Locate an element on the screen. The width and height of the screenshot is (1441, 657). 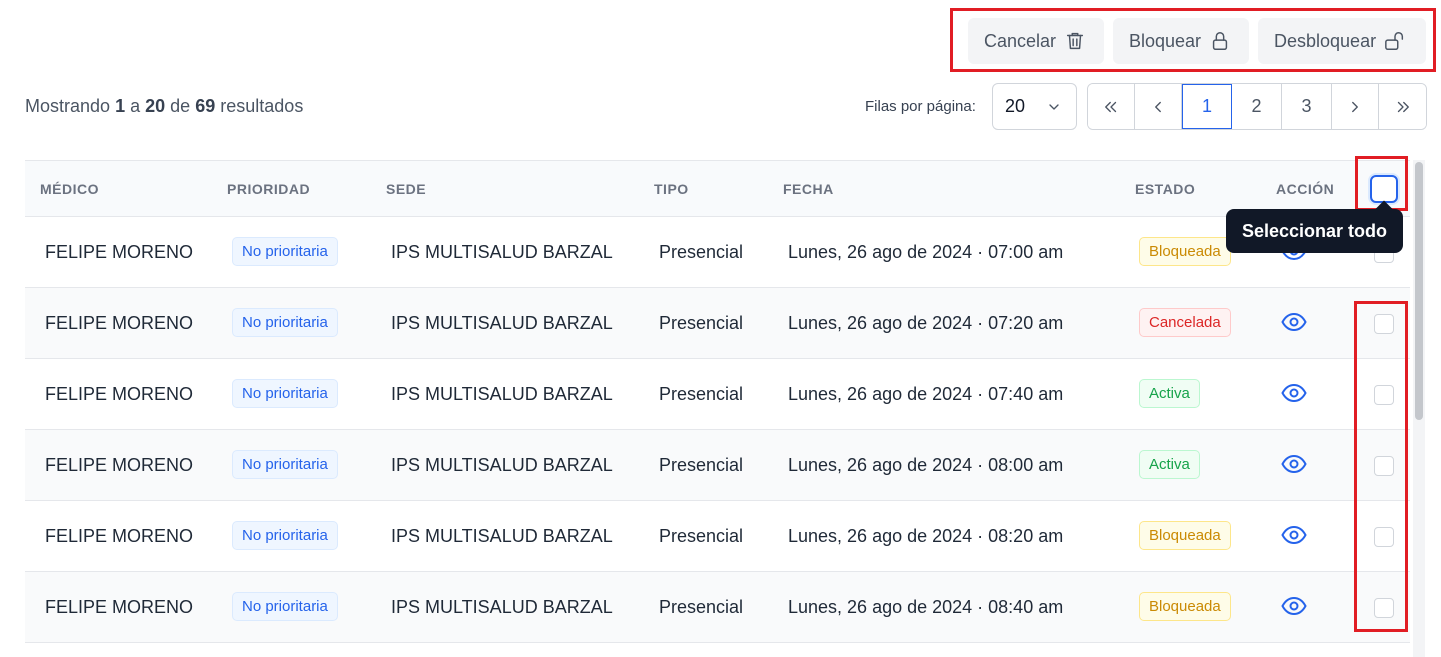
unlock-icon is located at coordinates (1394, 41).